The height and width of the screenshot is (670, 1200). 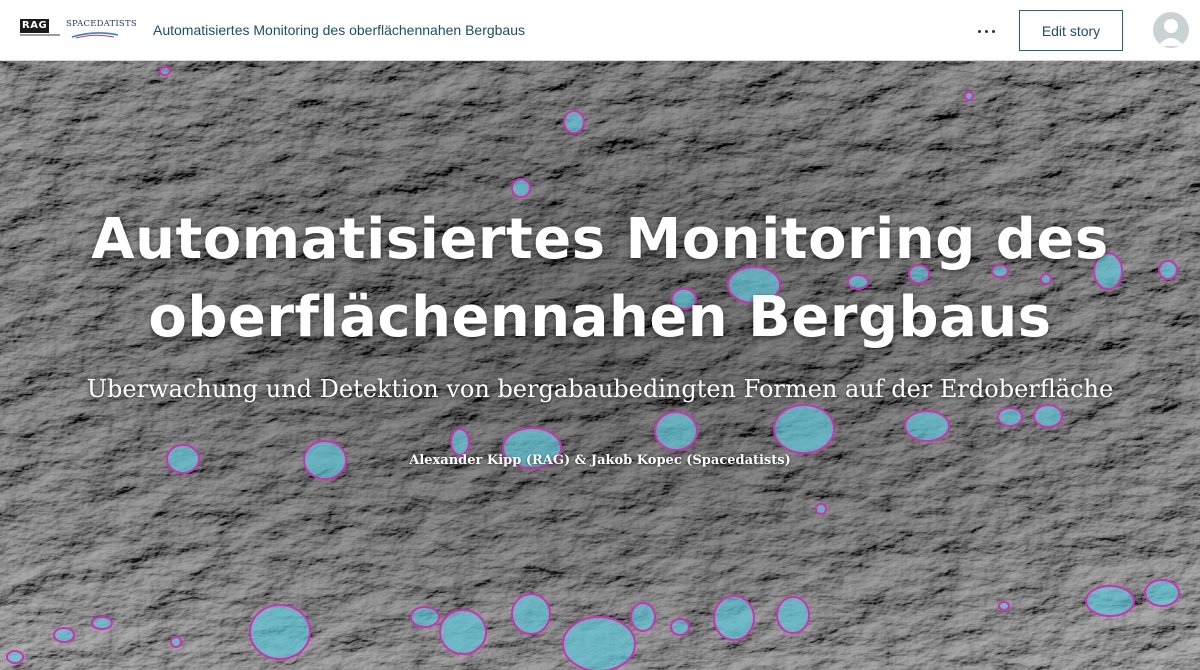 I want to click on spacedatists-swoosh-icon, so click(x=95, y=35).